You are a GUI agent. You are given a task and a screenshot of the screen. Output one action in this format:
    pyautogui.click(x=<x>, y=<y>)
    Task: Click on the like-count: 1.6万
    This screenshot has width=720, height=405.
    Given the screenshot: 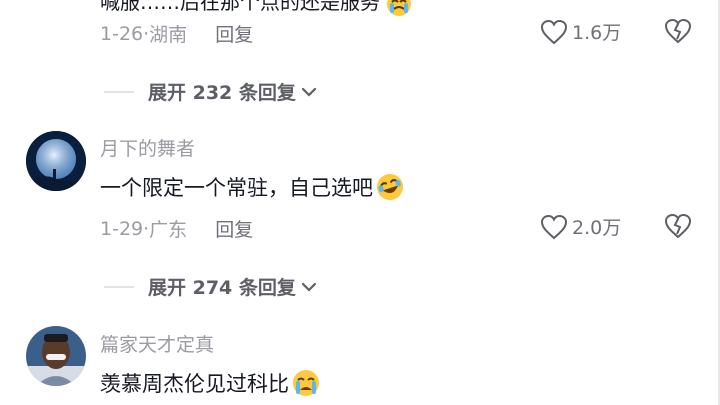 What is the action you would take?
    pyautogui.click(x=597, y=33)
    